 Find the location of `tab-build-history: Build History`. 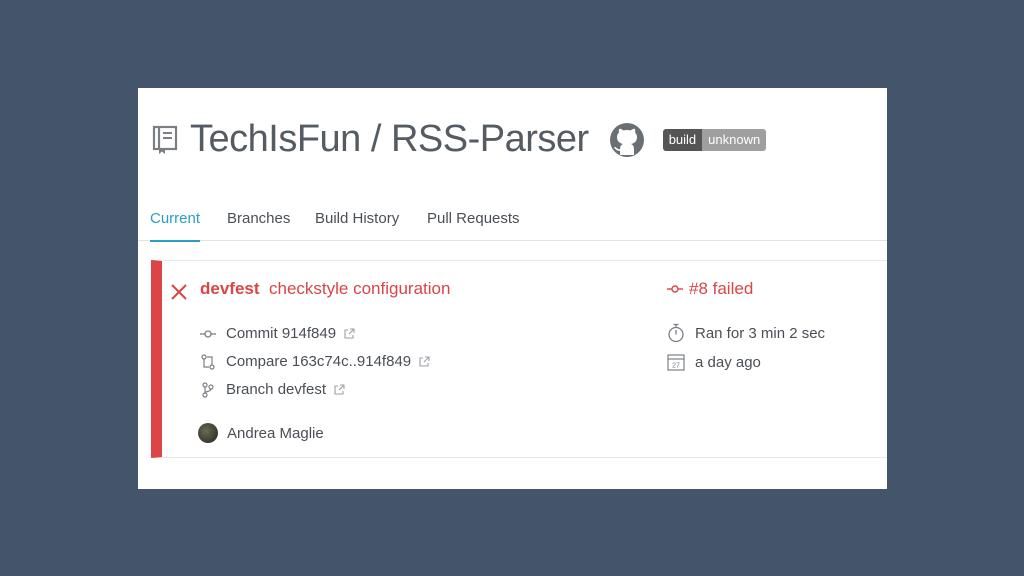

tab-build-history: Build History is located at coordinates (357, 224).